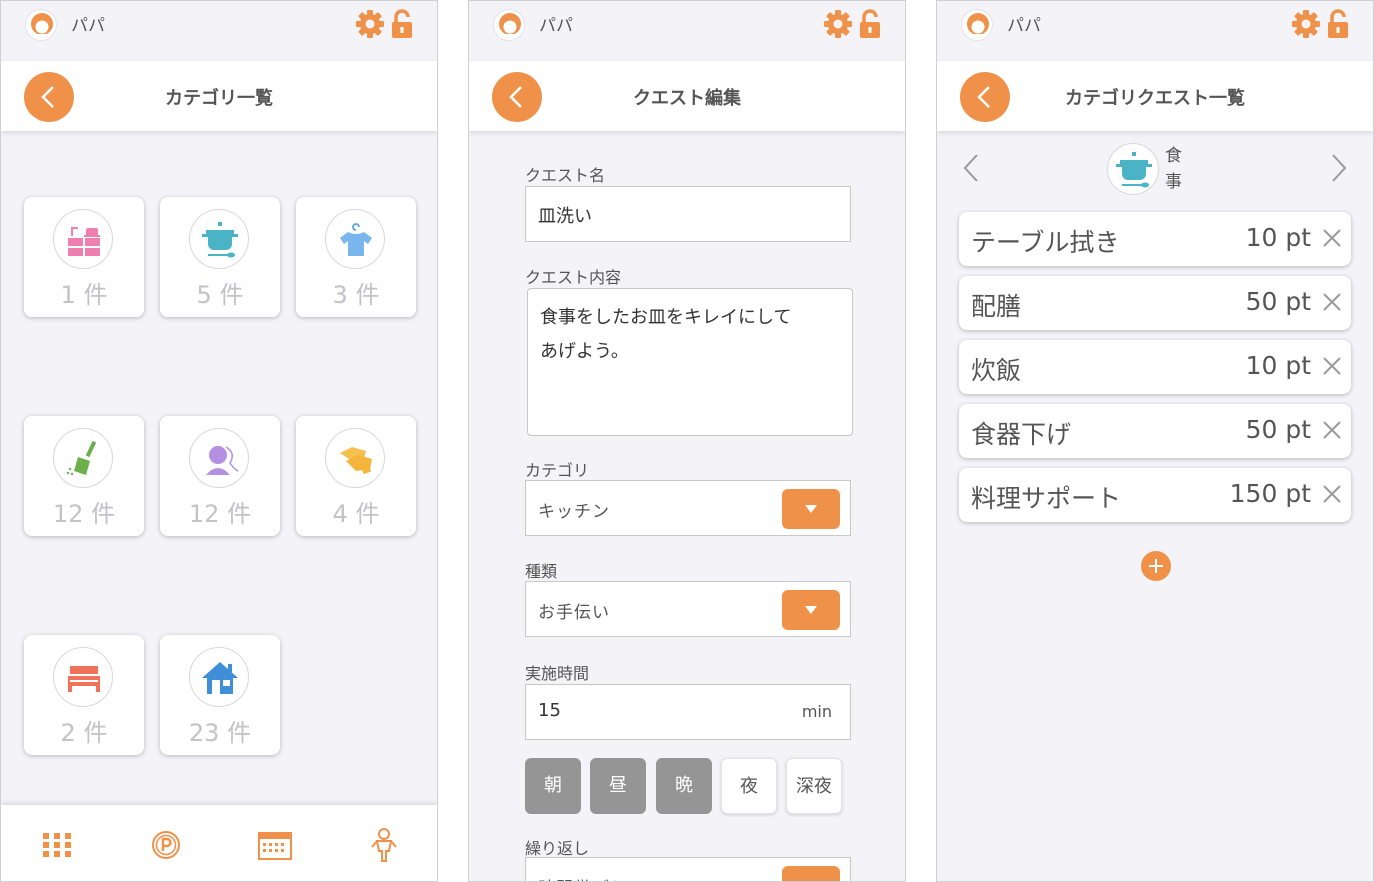 The image size is (1374, 882). I want to click on points-icon, so click(166, 845).